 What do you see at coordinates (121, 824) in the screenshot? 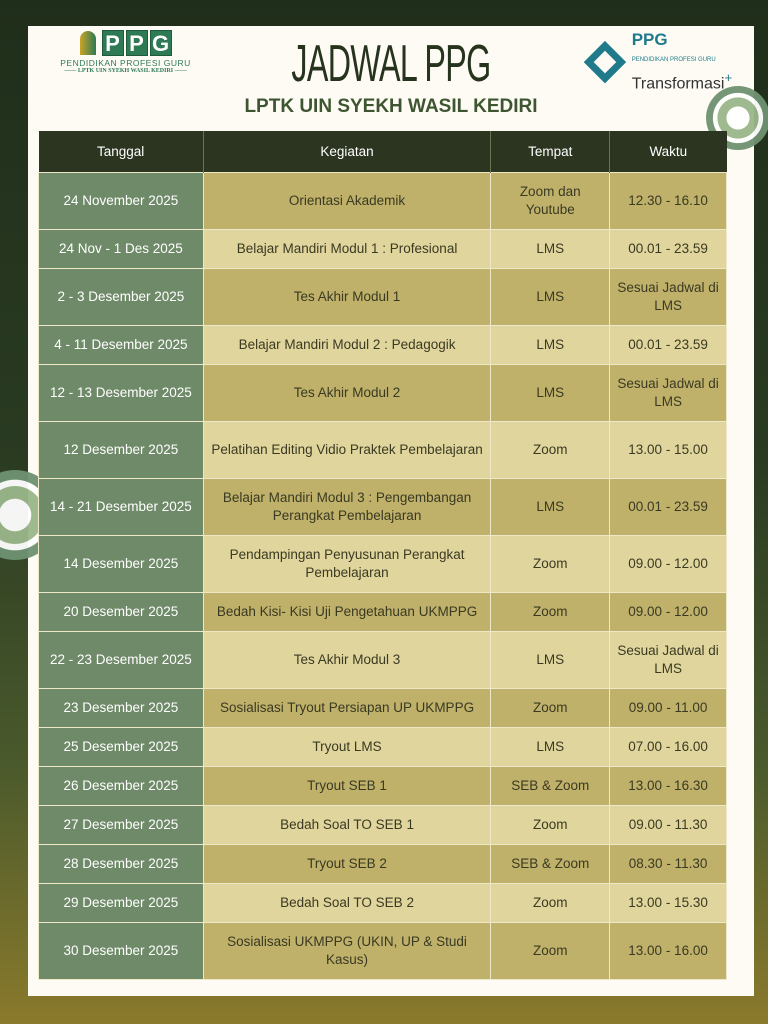
I see `cell-tanggal: 27 Desember 2025` at bounding box center [121, 824].